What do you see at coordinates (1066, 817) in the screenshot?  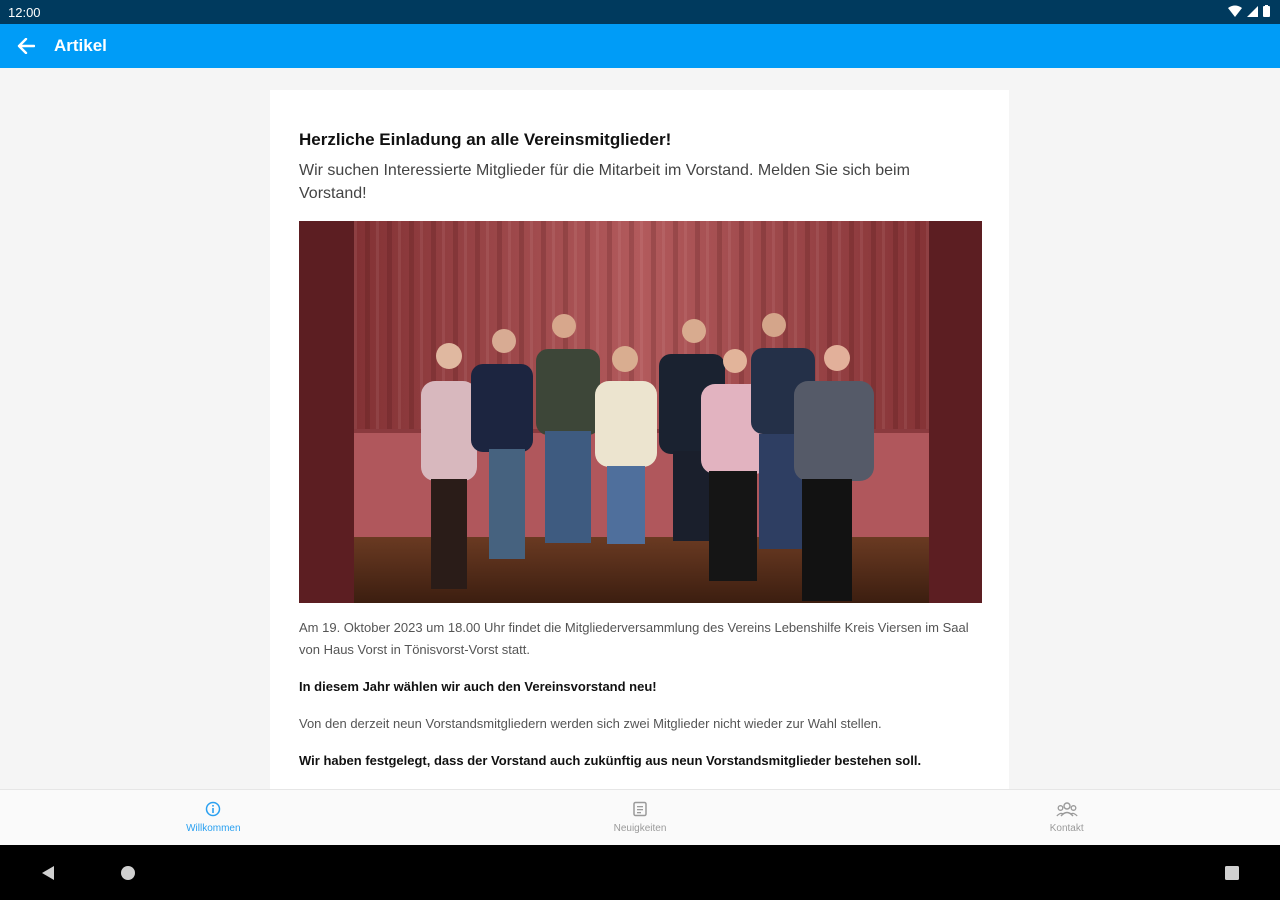 I see `nav-item-kontakt: Kontakt` at bounding box center [1066, 817].